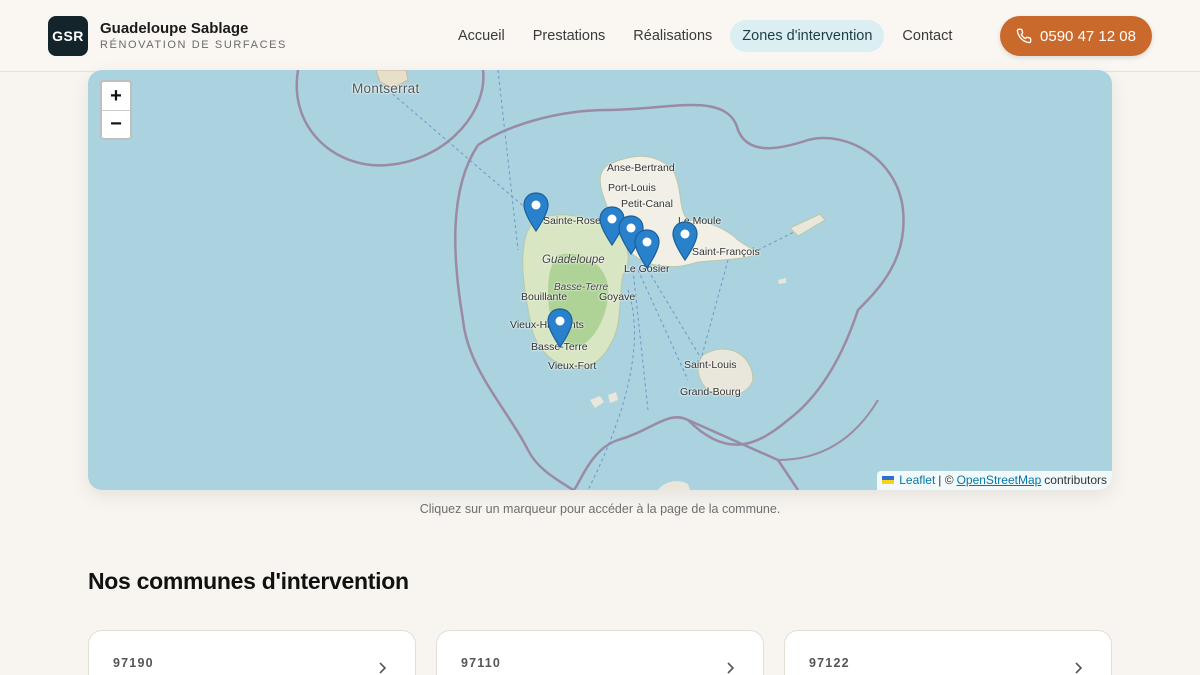 Image resolution: width=1200 pixels, height=675 pixels. Describe the element at coordinates (481, 36) in the screenshot. I see `nav-accueil: Accueil` at that location.